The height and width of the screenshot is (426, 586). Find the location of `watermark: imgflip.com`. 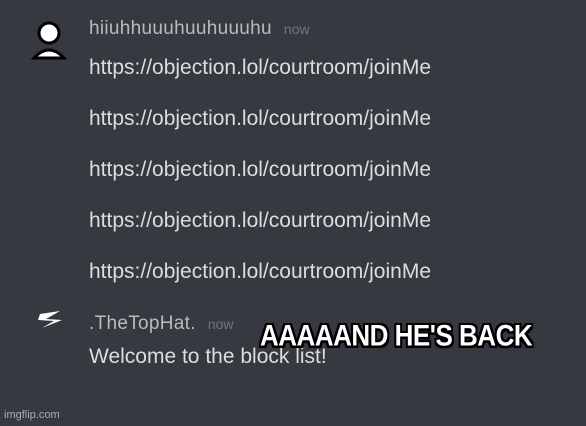

watermark: imgflip.com is located at coordinates (32, 415).